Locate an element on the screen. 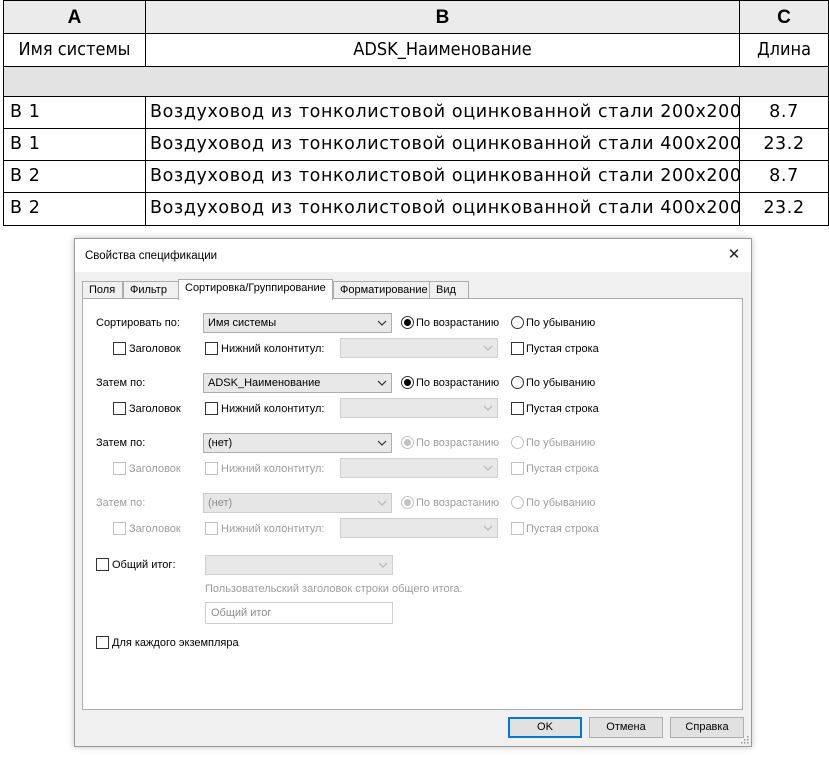 The image size is (829, 758). then-by-value: ADSK_Наименование is located at coordinates (264, 383).